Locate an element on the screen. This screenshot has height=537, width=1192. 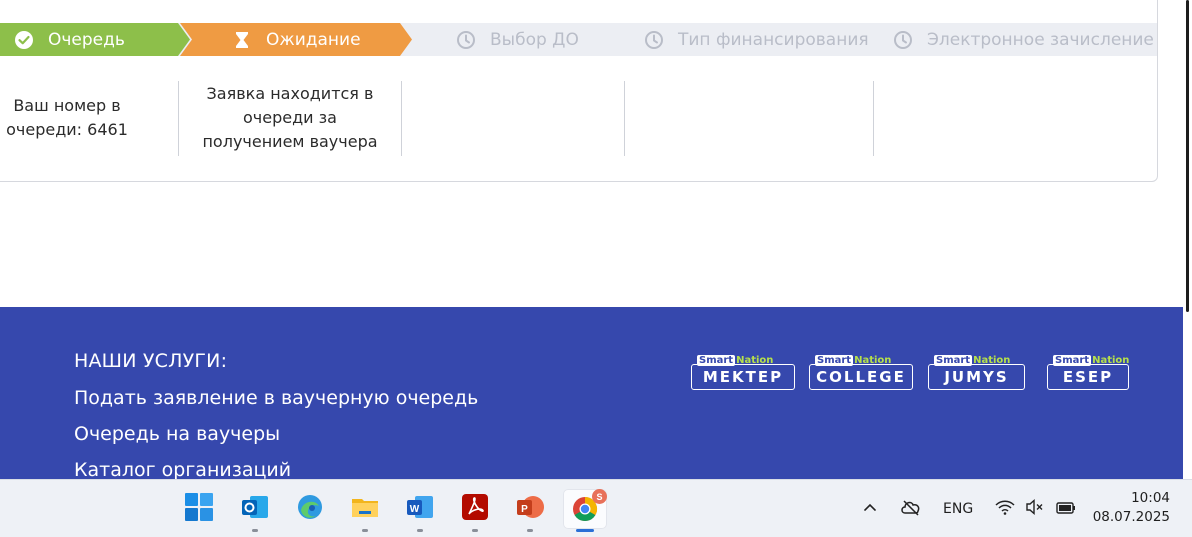
battery-button is located at coordinates (1066, 508).